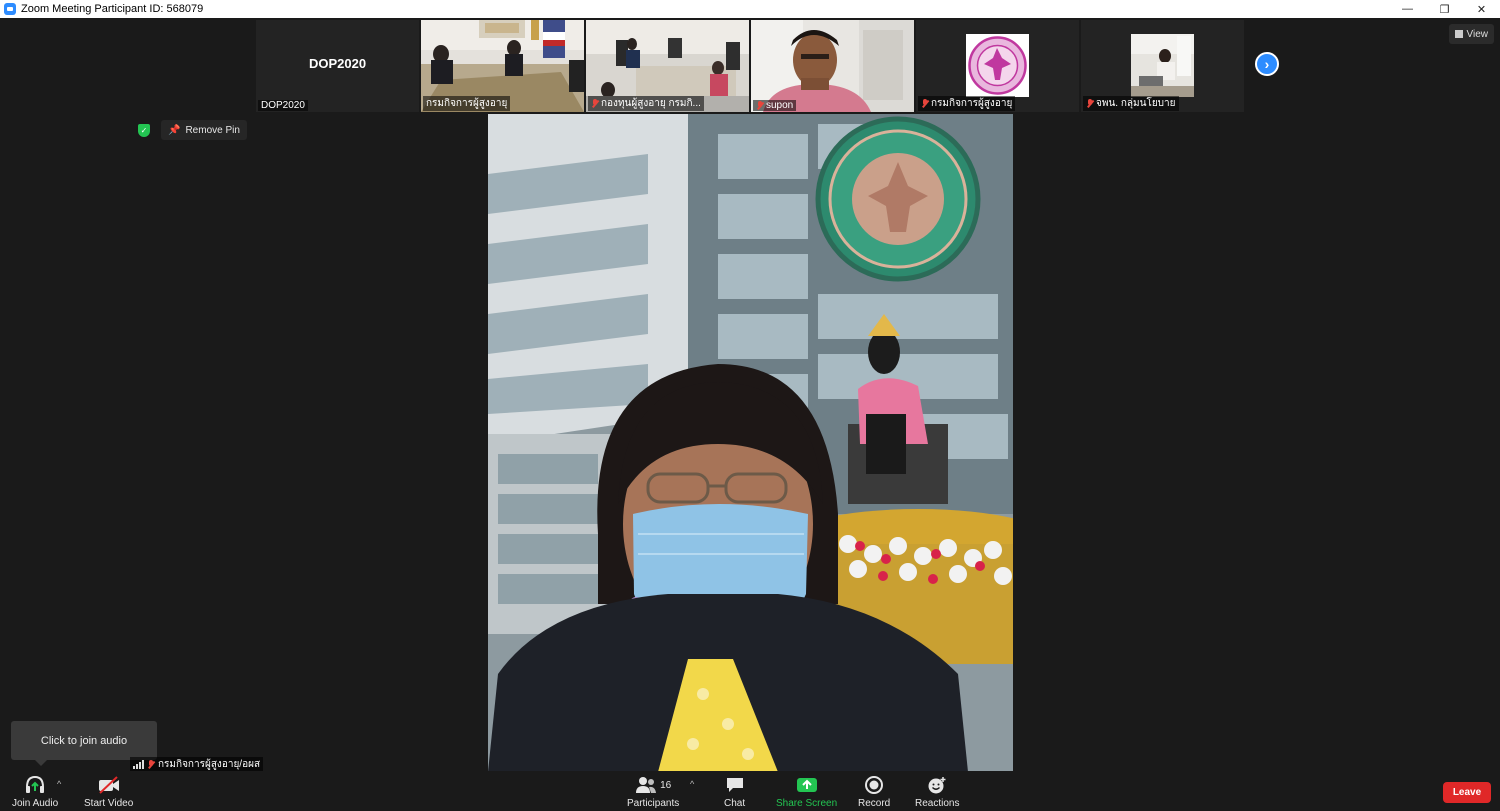 The width and height of the screenshot is (1500, 811). I want to click on zoom-app-icon, so click(10, 9).